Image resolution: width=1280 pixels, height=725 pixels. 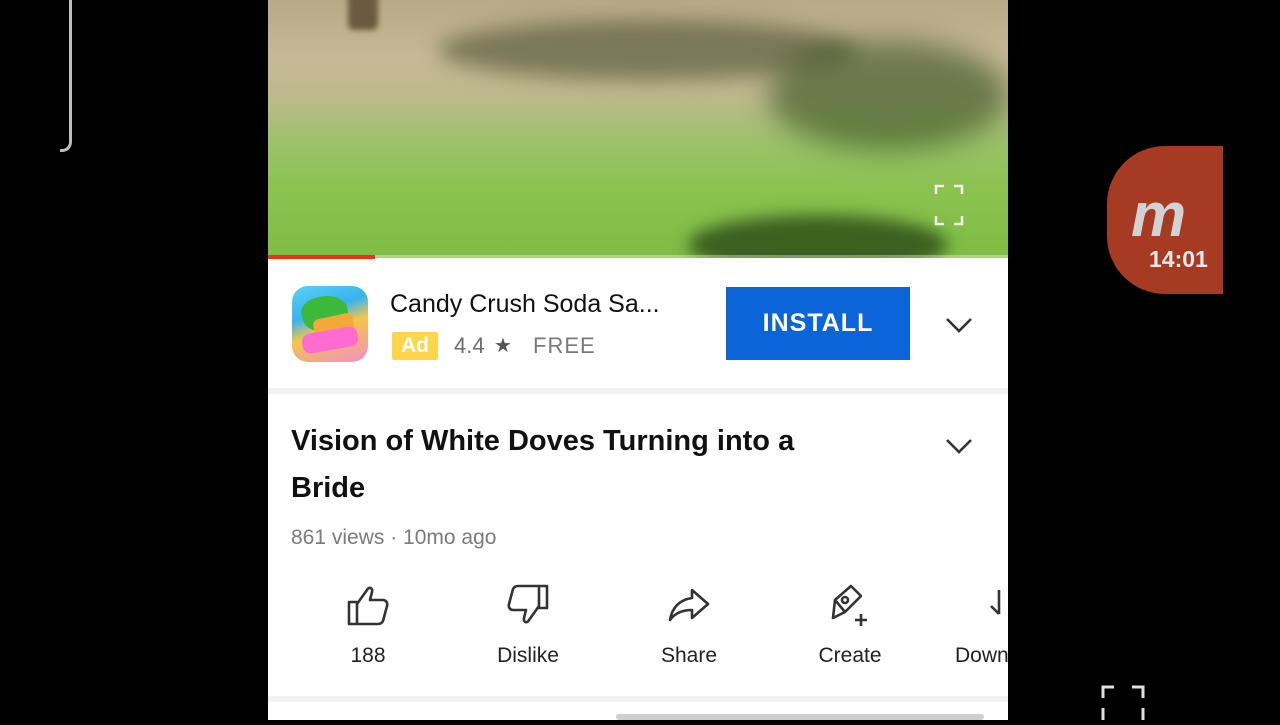 What do you see at coordinates (528, 655) in the screenshot?
I see `dislike-label: Dislike` at bounding box center [528, 655].